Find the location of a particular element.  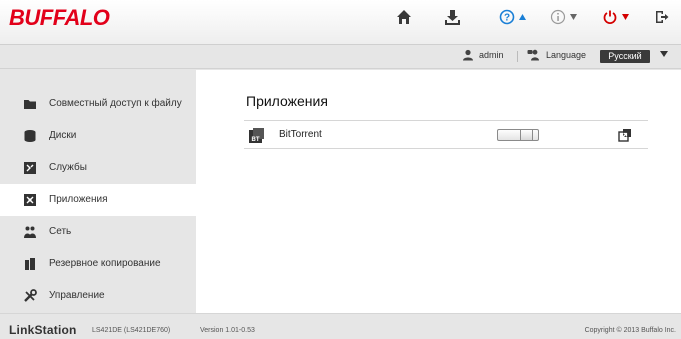

bittorrent-icon: BT is located at coordinates (256, 135).